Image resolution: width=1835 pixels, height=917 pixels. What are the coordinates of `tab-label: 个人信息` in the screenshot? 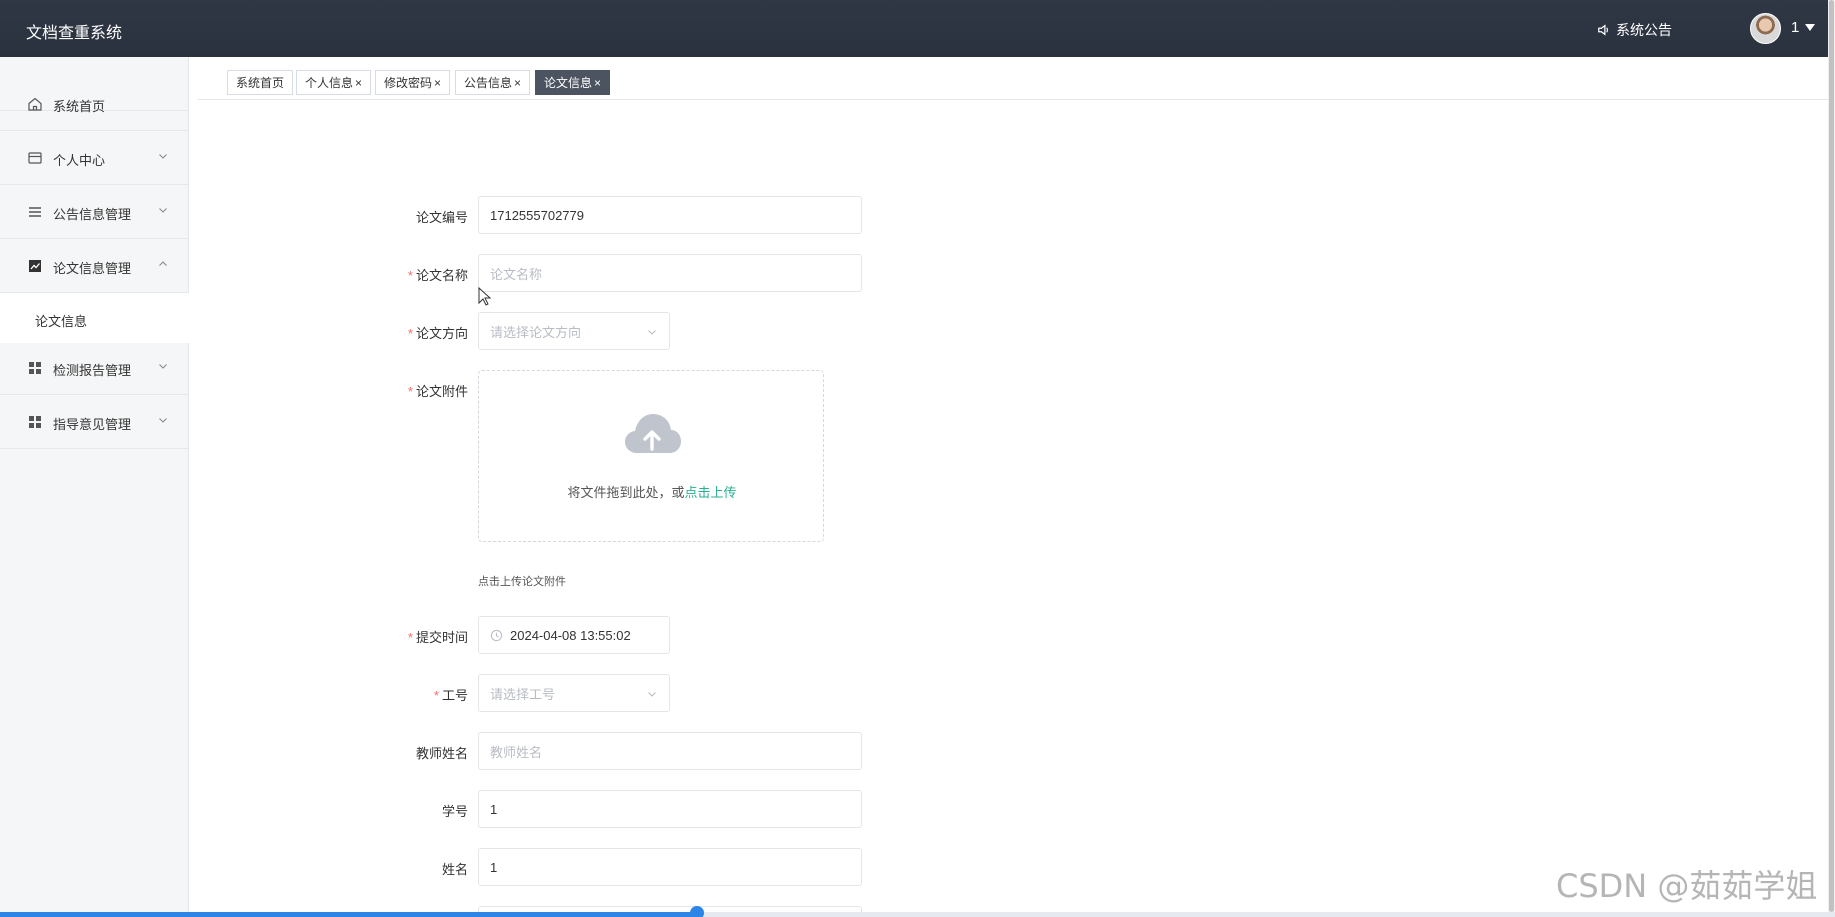 It's located at (329, 83).